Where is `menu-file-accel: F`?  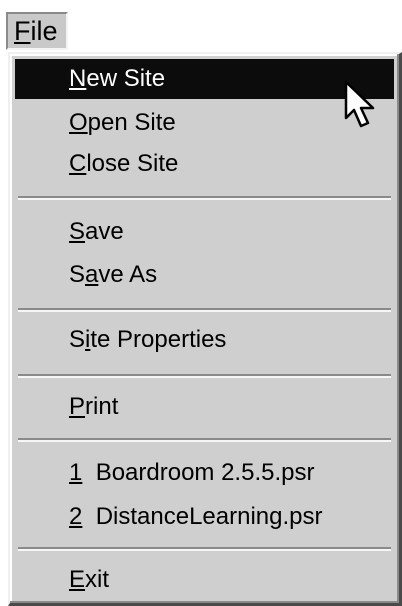 menu-file-accel: F is located at coordinates (22, 31).